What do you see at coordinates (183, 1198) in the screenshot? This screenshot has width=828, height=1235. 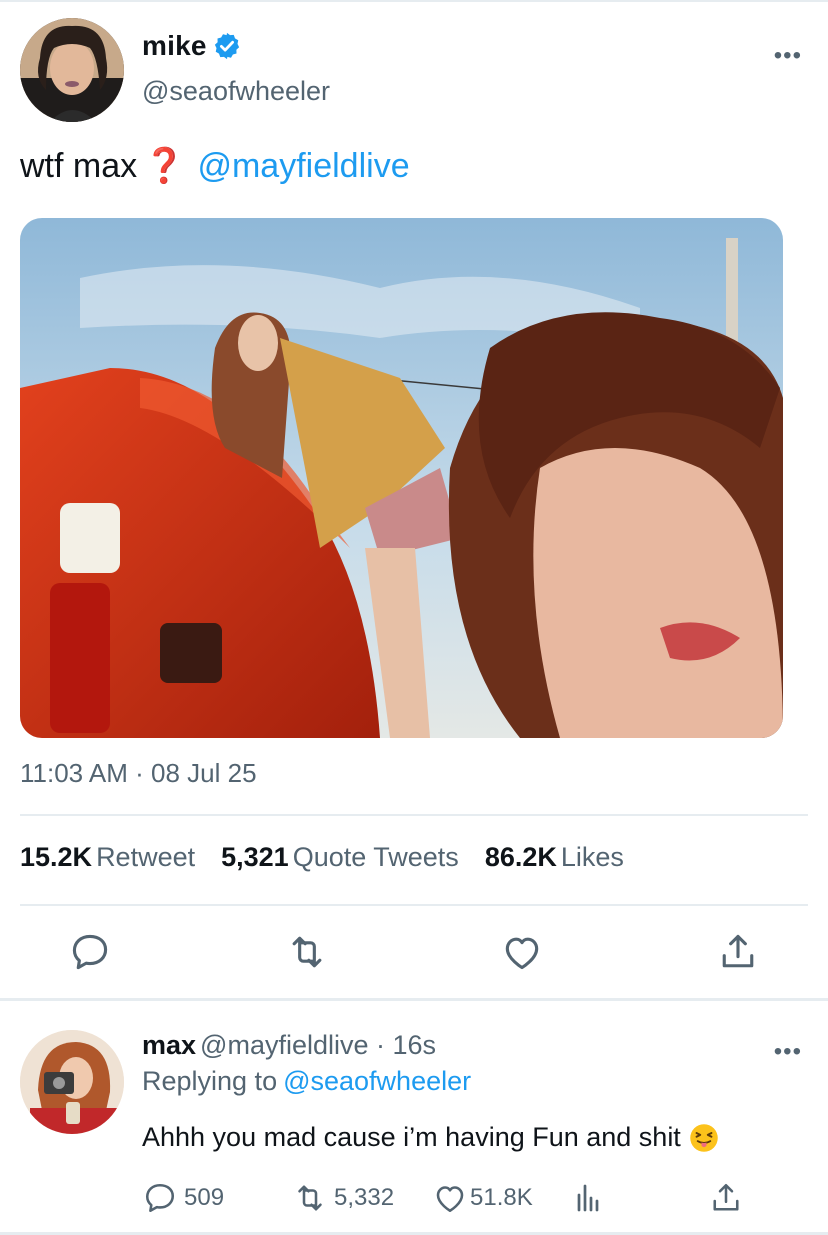 I see `reply-reply-button: 509` at bounding box center [183, 1198].